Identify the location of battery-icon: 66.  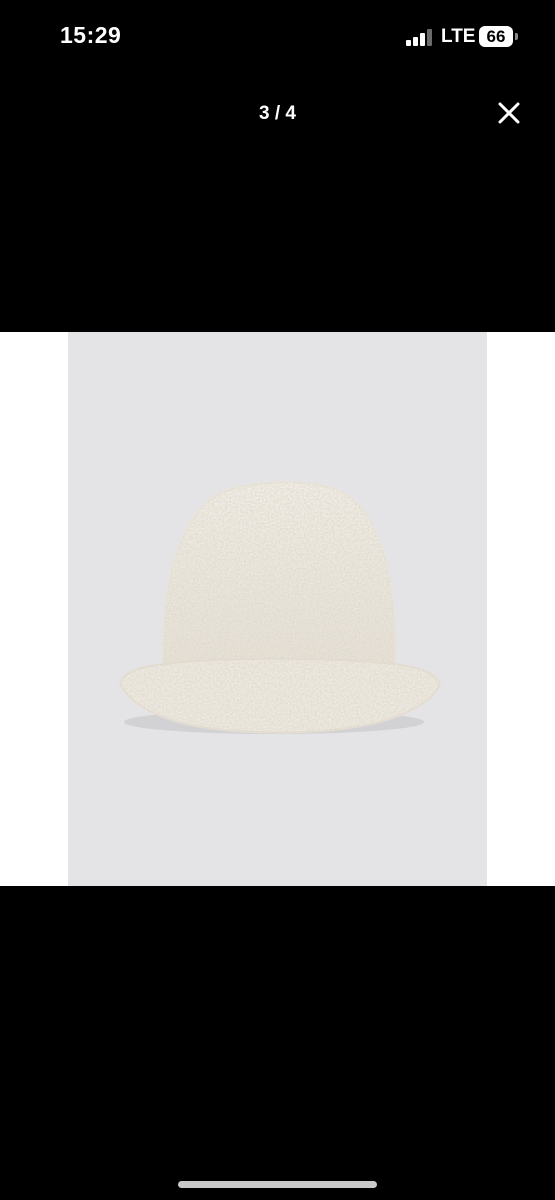
(496, 36).